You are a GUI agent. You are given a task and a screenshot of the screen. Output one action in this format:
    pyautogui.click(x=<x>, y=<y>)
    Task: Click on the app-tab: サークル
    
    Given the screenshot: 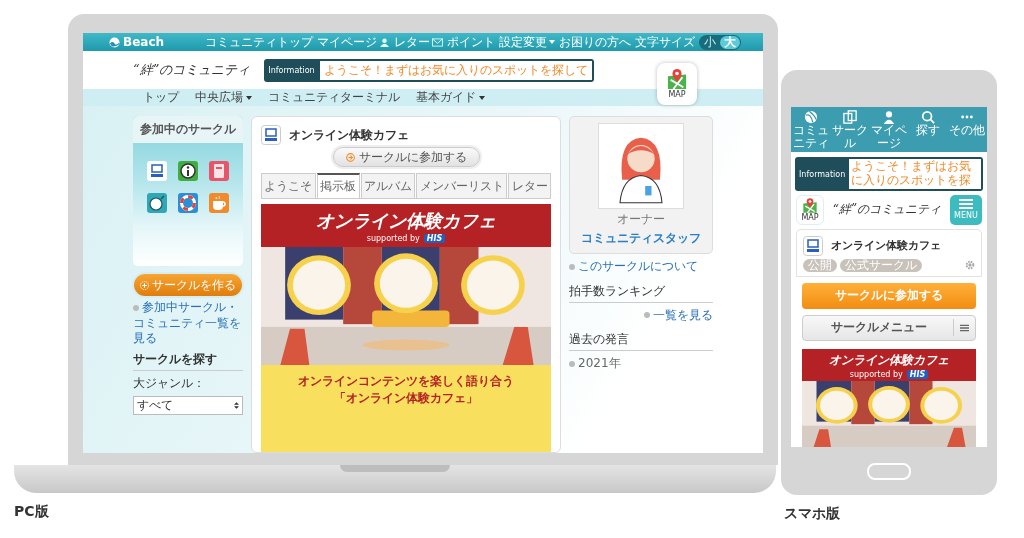 What is the action you would take?
    pyautogui.click(x=850, y=130)
    